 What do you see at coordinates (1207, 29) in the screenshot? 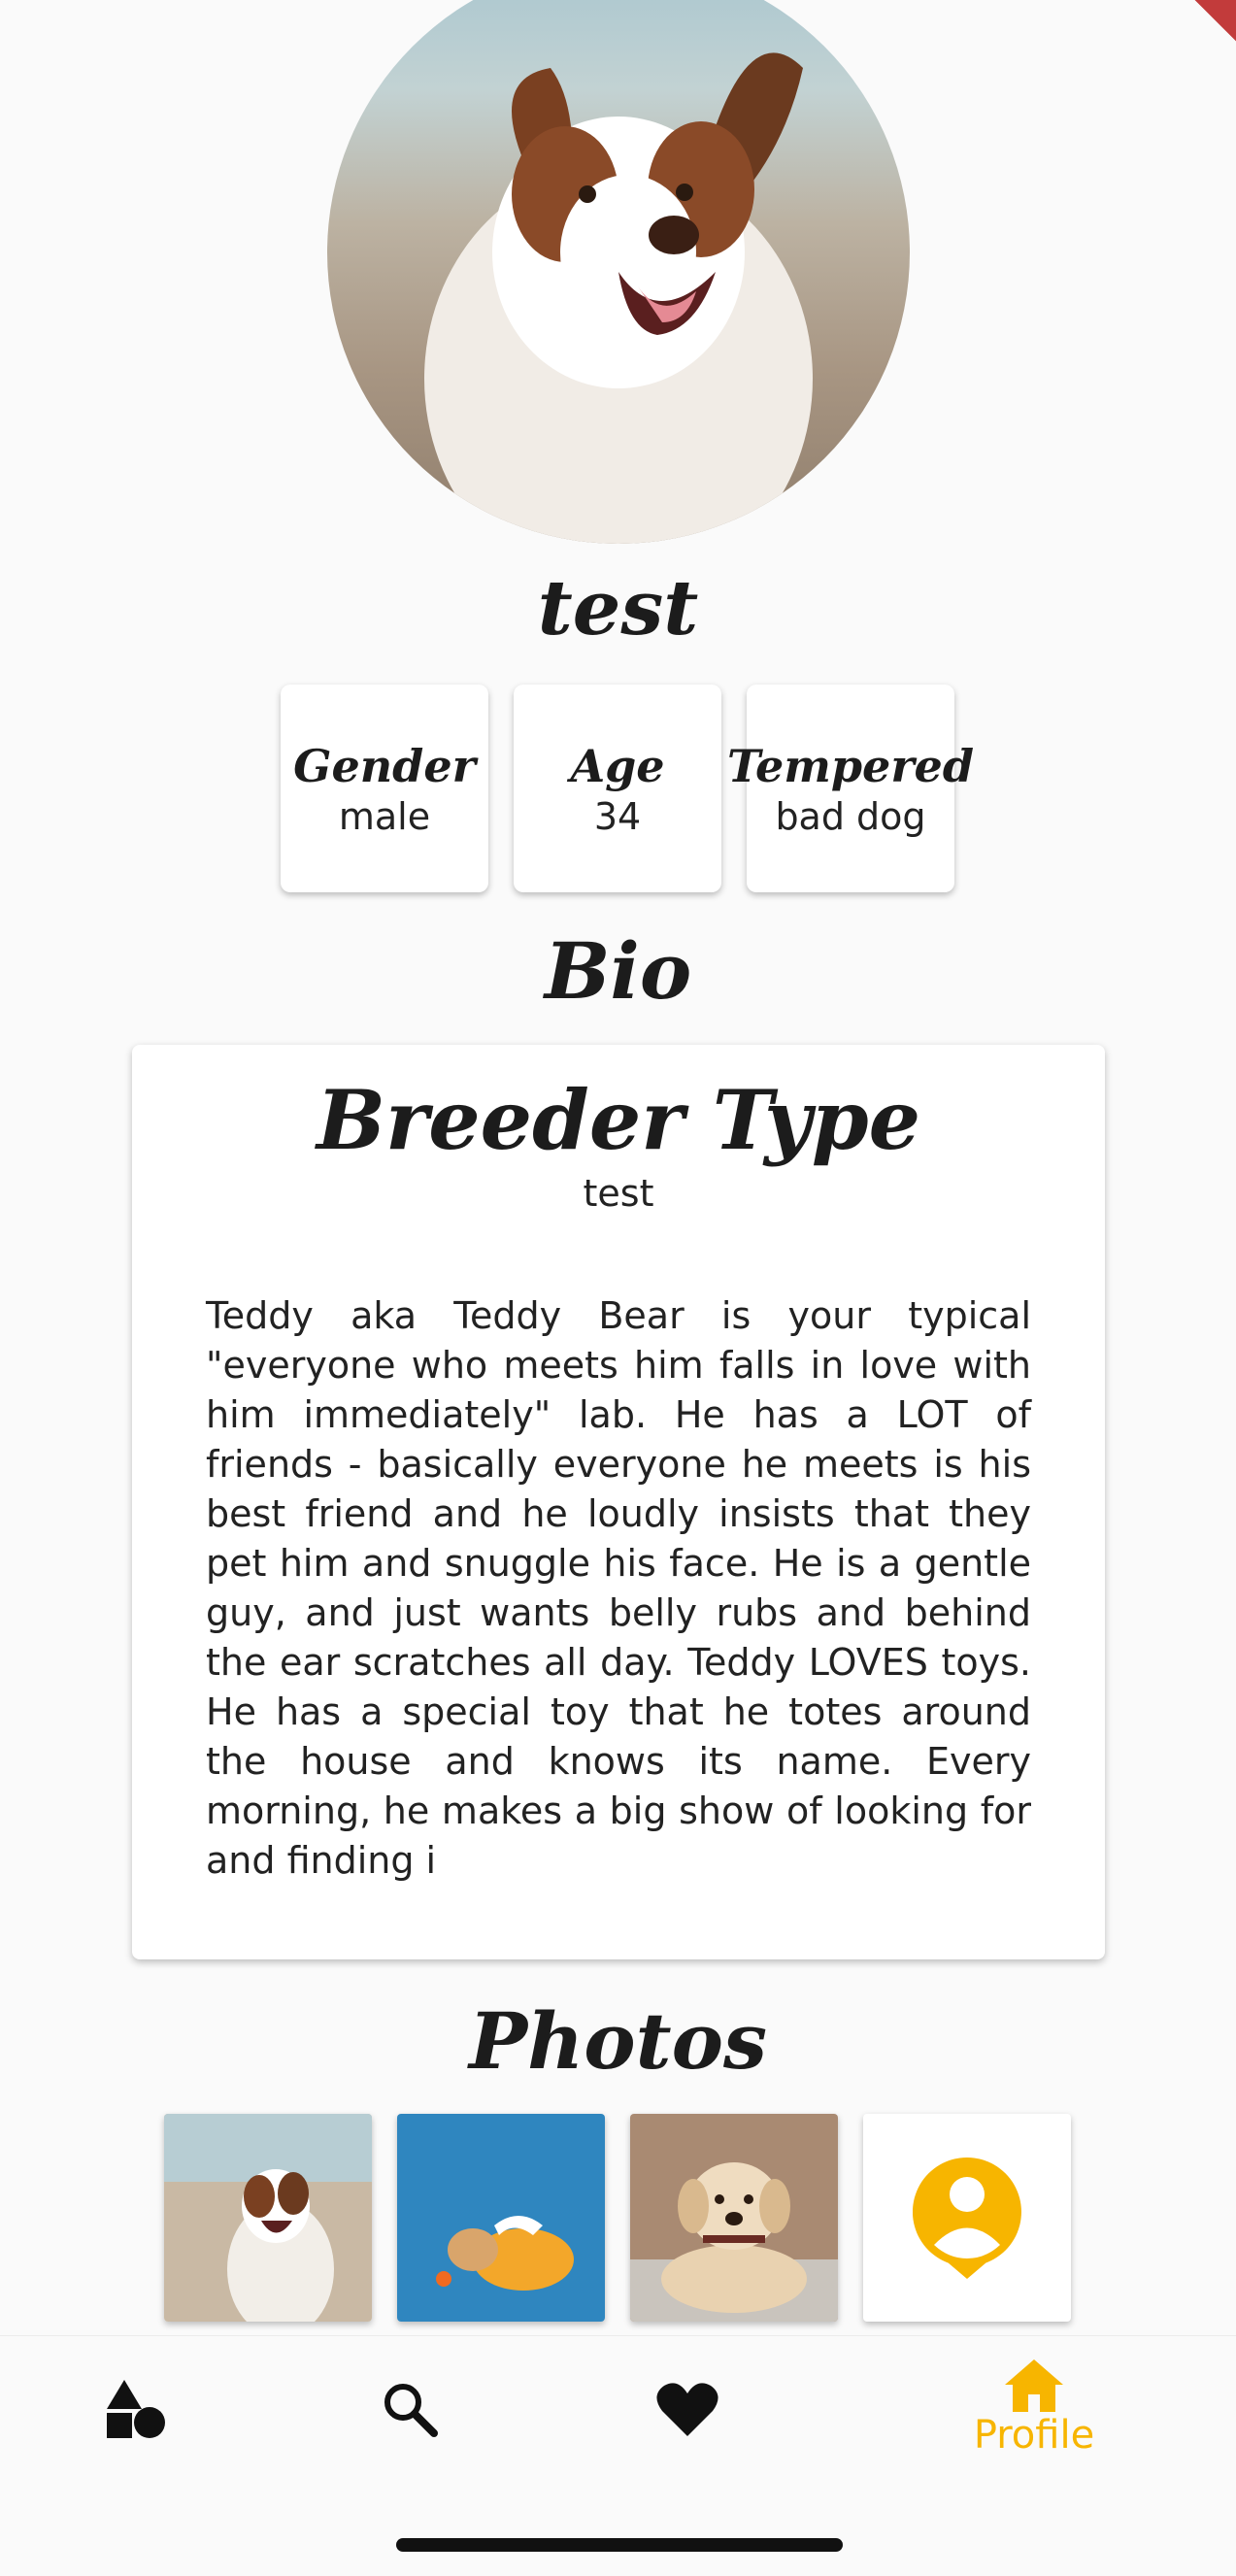
I see `debug-banner` at bounding box center [1207, 29].